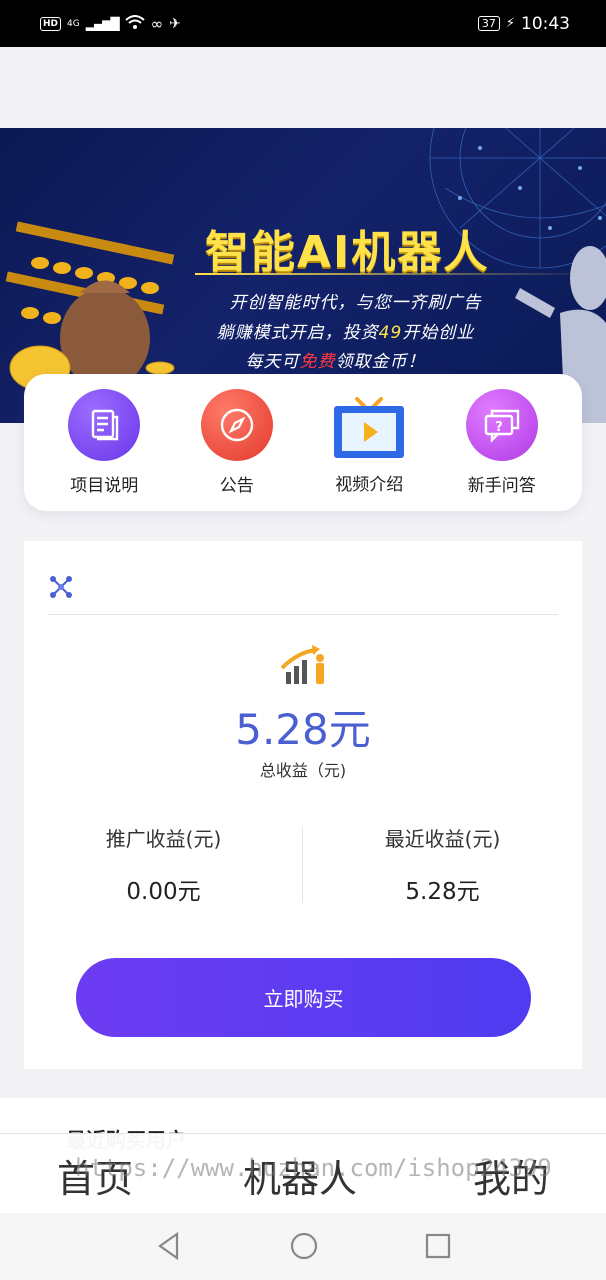 The width and height of the screenshot is (606, 1280). What do you see at coordinates (303, 770) in the screenshot?
I see `total-earnings-label: 总收益（元)` at bounding box center [303, 770].